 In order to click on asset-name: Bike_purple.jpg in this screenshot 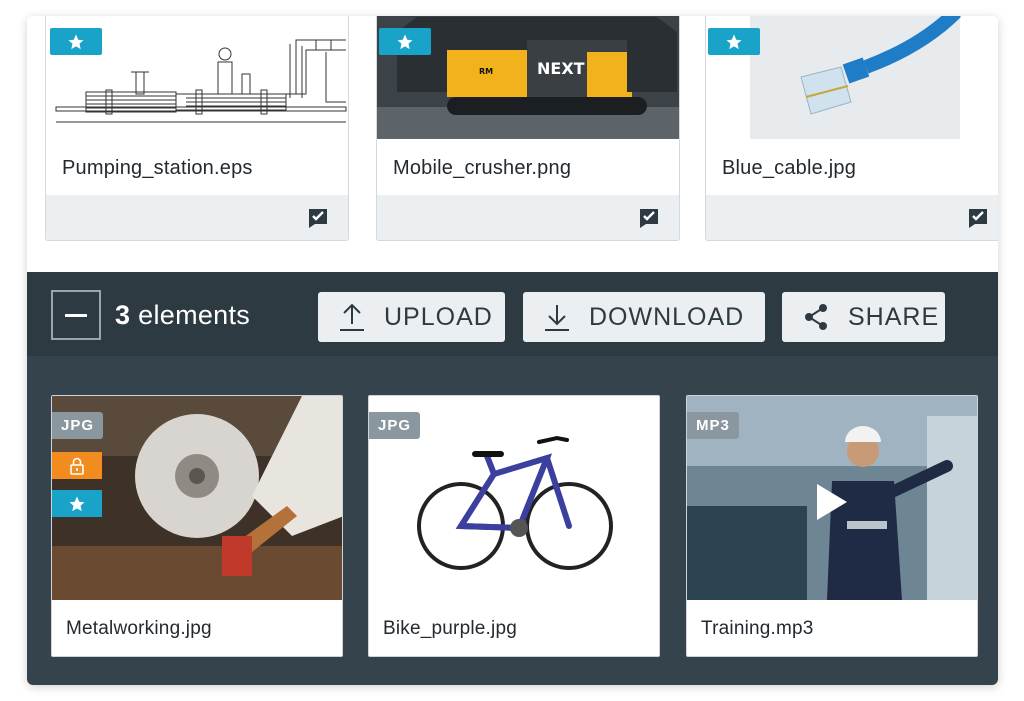, I will do `click(450, 628)`.